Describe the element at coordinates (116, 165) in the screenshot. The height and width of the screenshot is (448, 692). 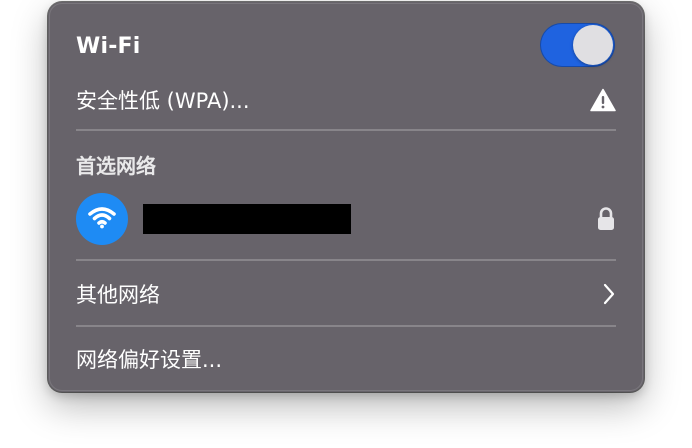
I see `preferred-heading-label: 首选网络` at that location.